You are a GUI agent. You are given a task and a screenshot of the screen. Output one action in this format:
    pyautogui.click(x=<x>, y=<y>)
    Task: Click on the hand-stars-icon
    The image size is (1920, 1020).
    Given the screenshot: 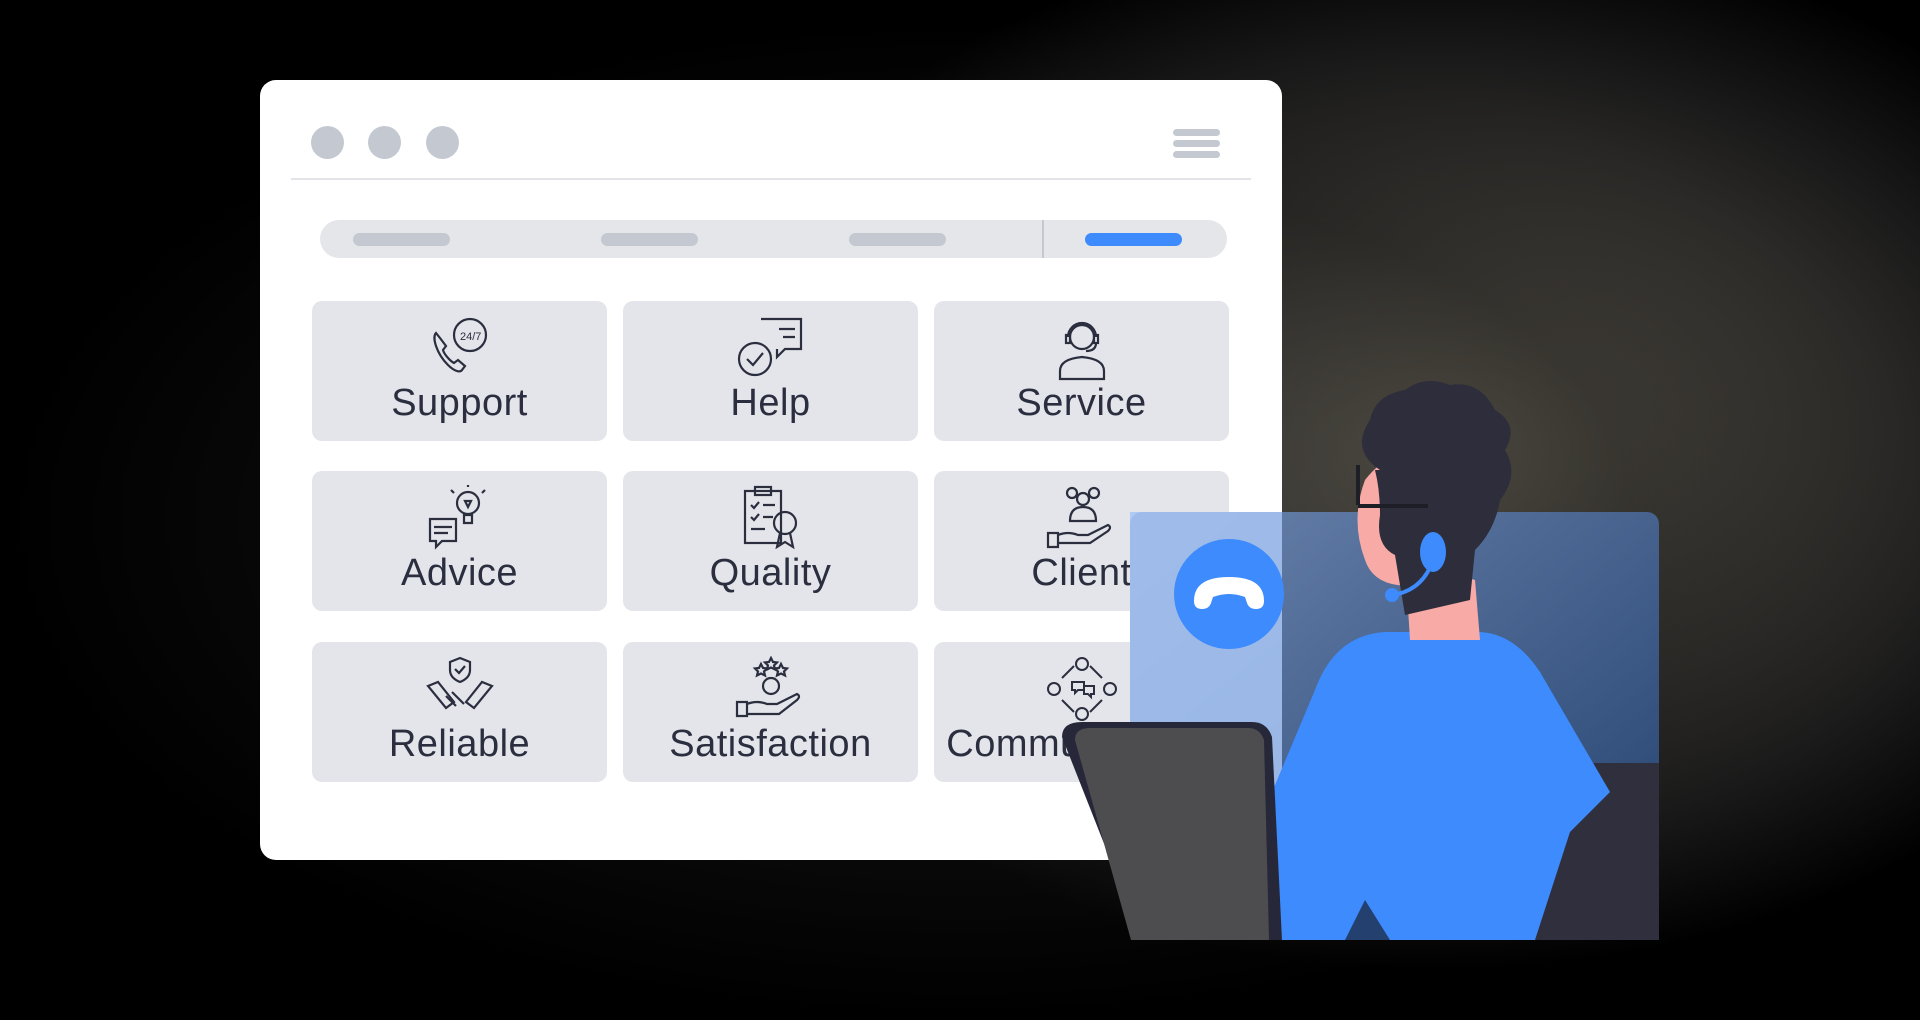 What is the action you would take?
    pyautogui.click(x=768, y=687)
    